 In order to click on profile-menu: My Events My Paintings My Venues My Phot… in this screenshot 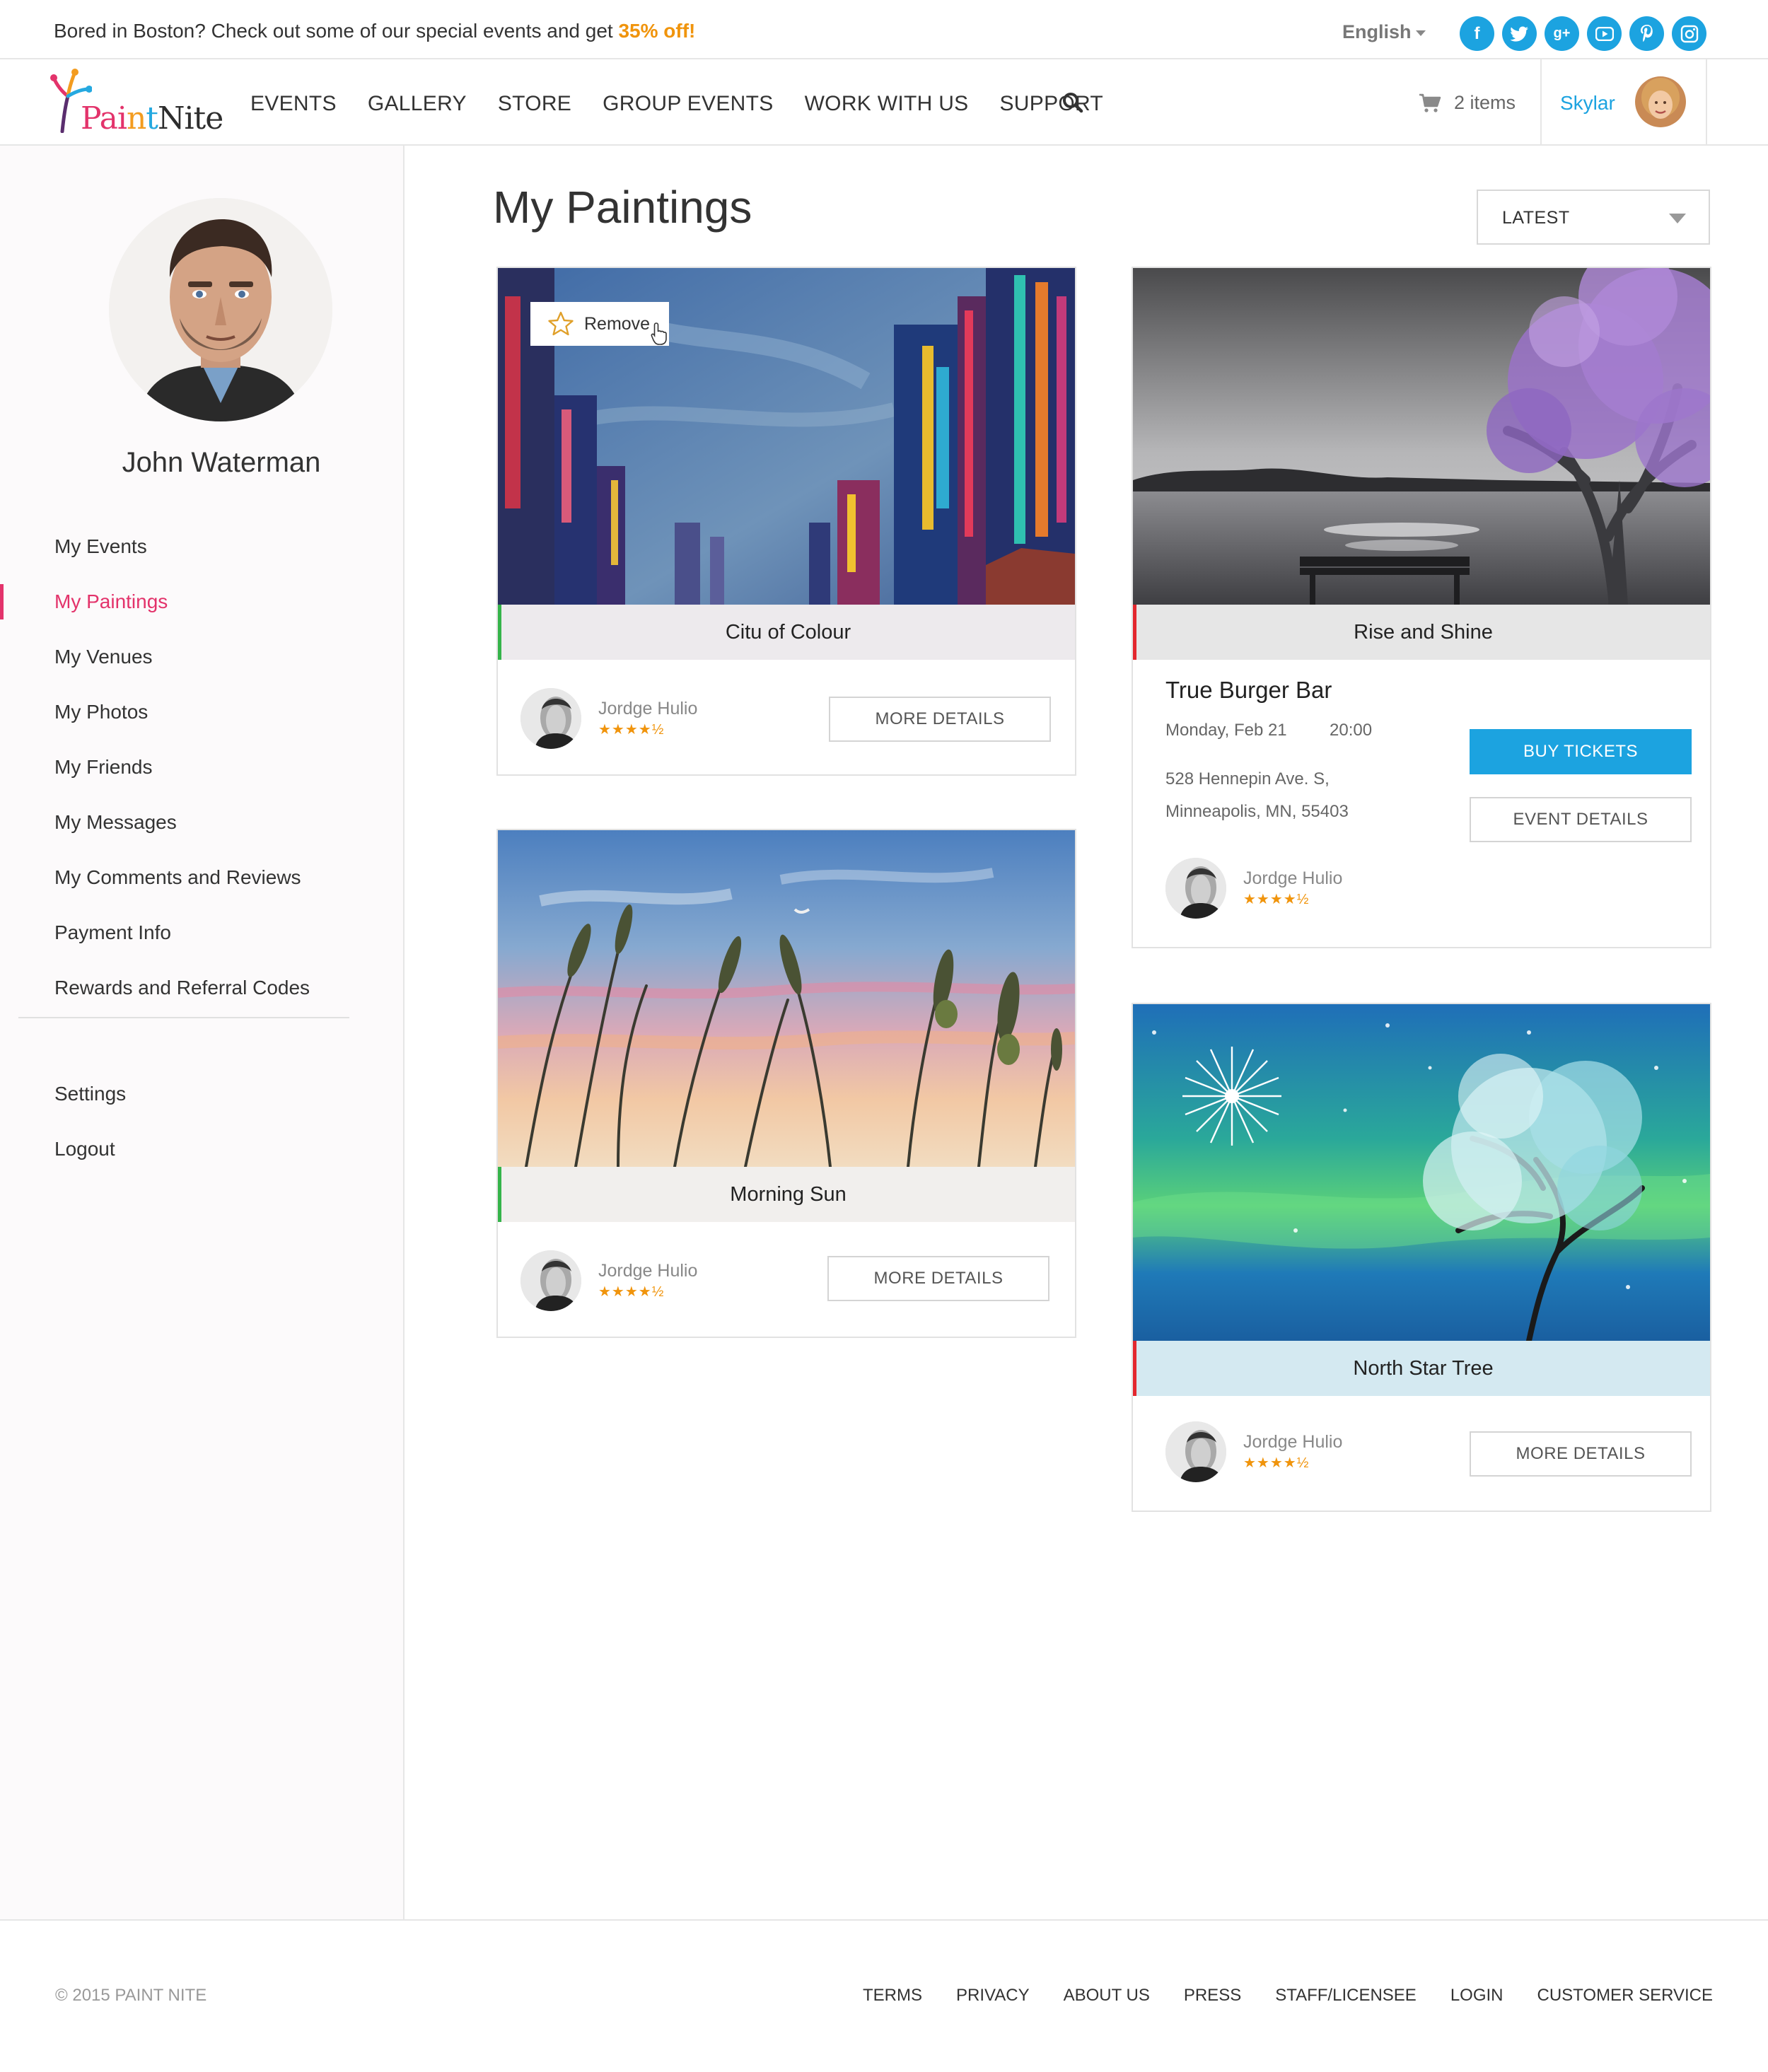, I will do `click(203, 767)`.